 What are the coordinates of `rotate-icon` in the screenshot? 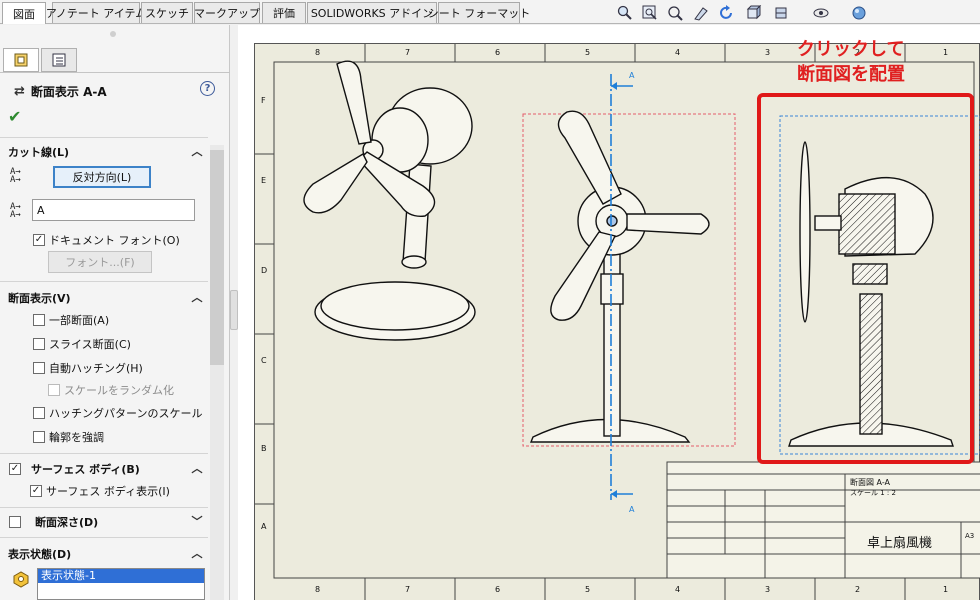 It's located at (726, 13).